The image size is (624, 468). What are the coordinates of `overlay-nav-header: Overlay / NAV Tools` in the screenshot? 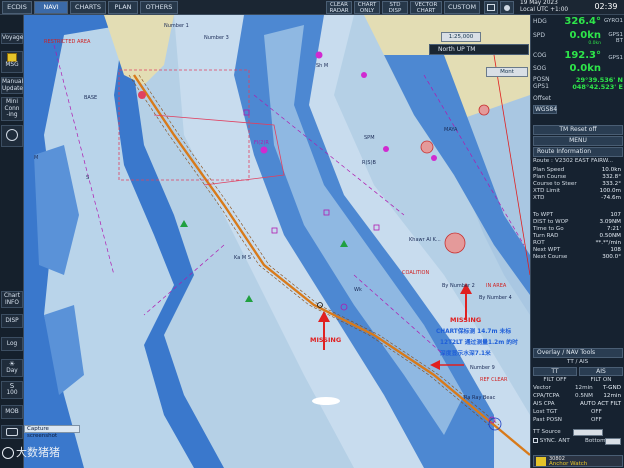 It's located at (578, 353).